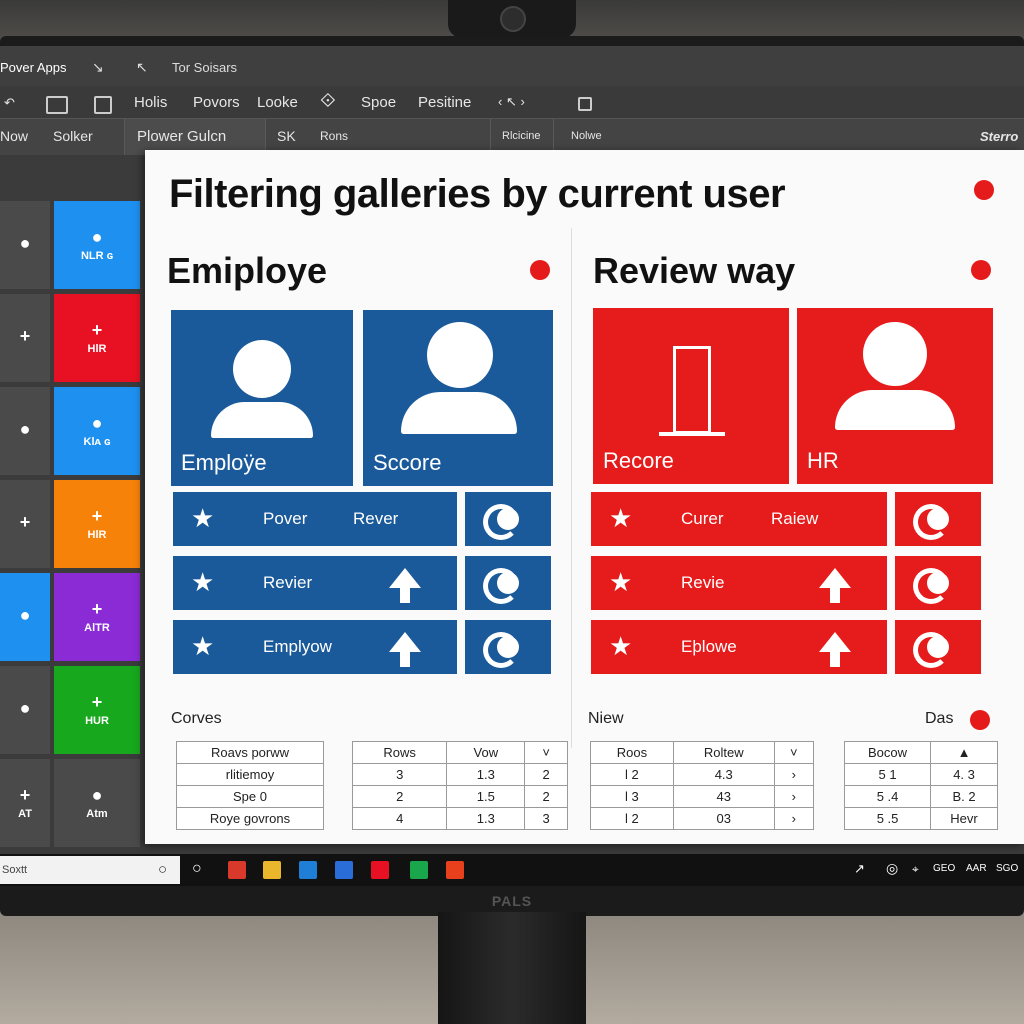 This screenshot has width=1024, height=1024. What do you see at coordinates (739, 583) in the screenshot?
I see `gallery-row: ★ Revie` at bounding box center [739, 583].